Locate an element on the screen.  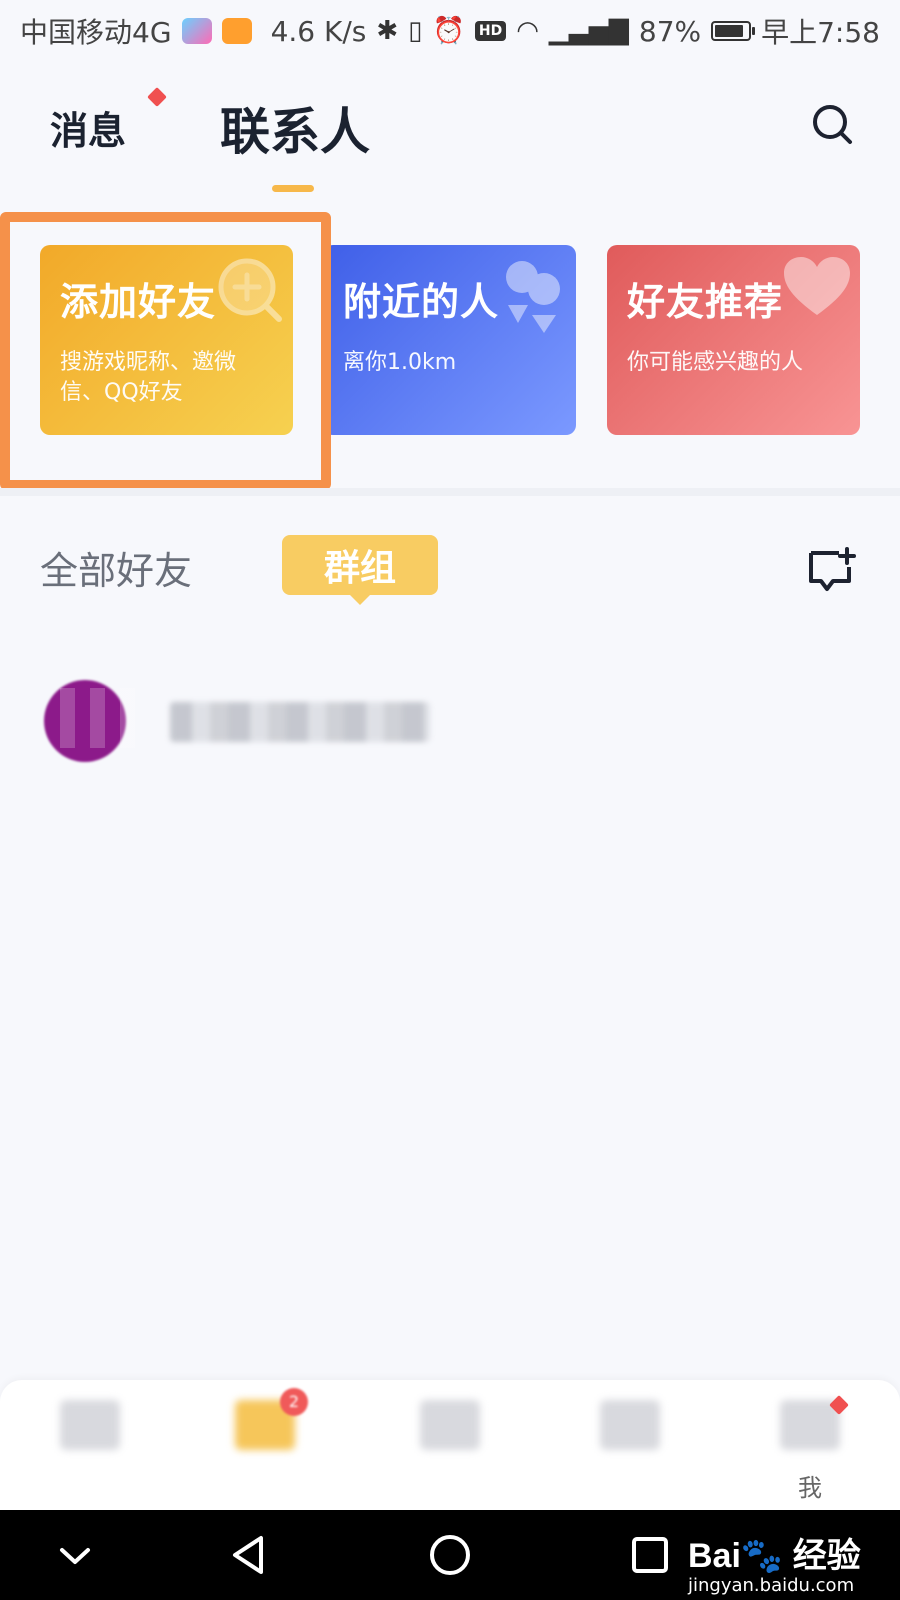
section-divider is located at coordinates (450, 492).